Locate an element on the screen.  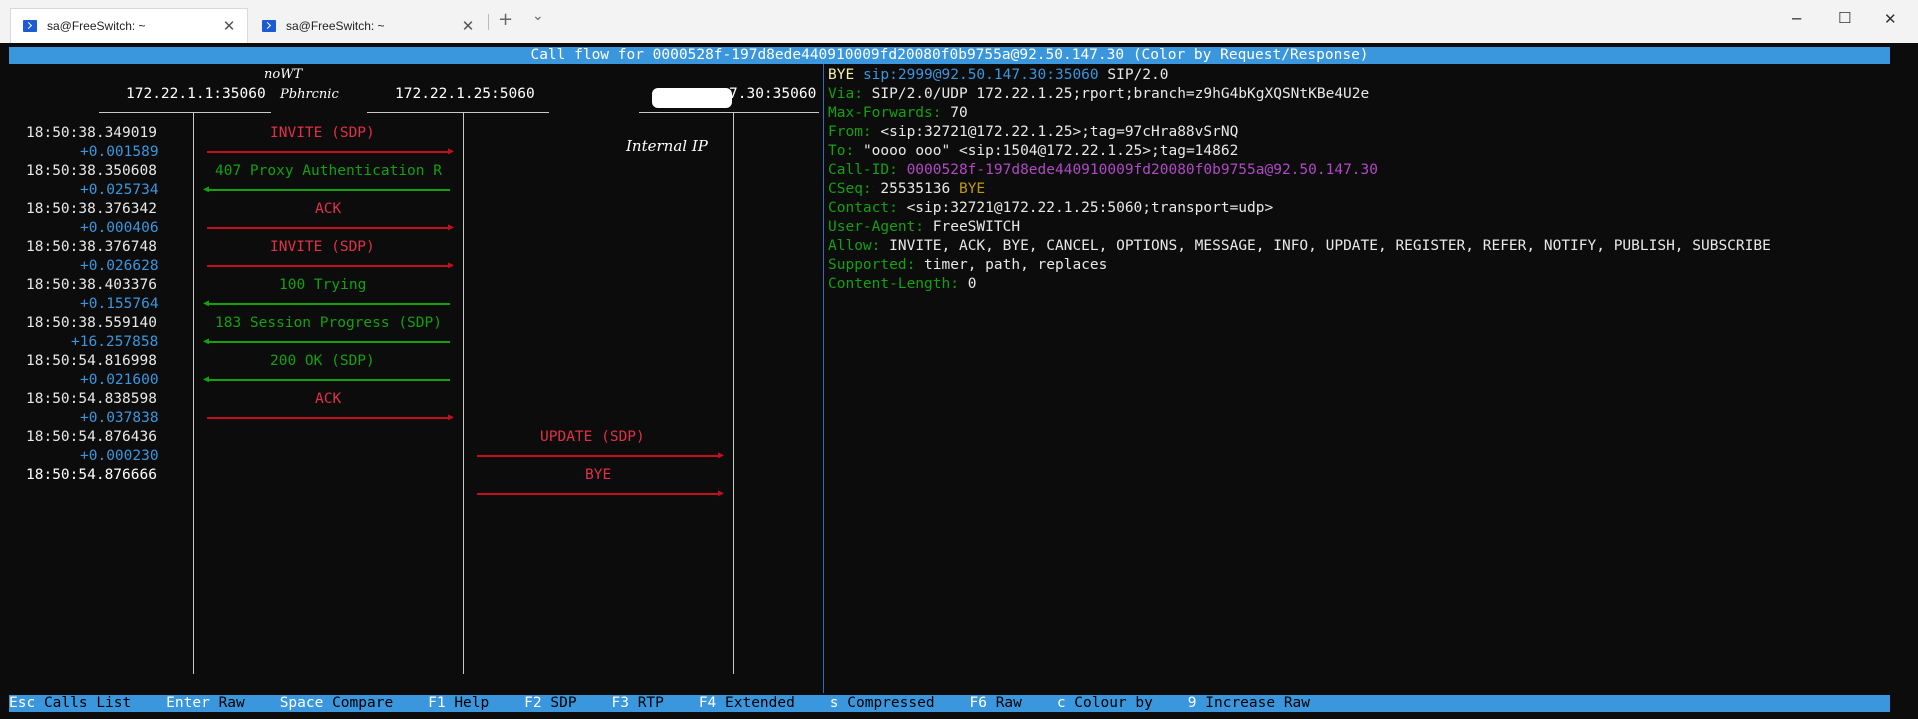
row-time: 18:50:54.876436 is located at coordinates (91, 437).